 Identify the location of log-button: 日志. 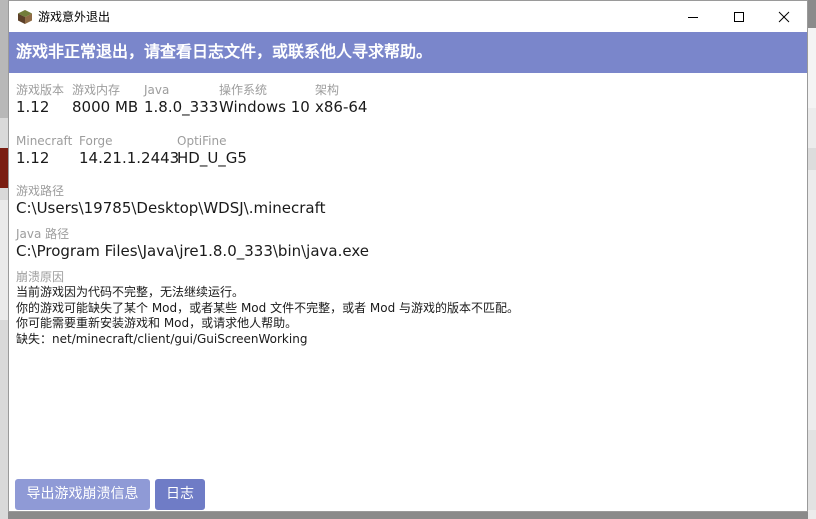
(180, 494).